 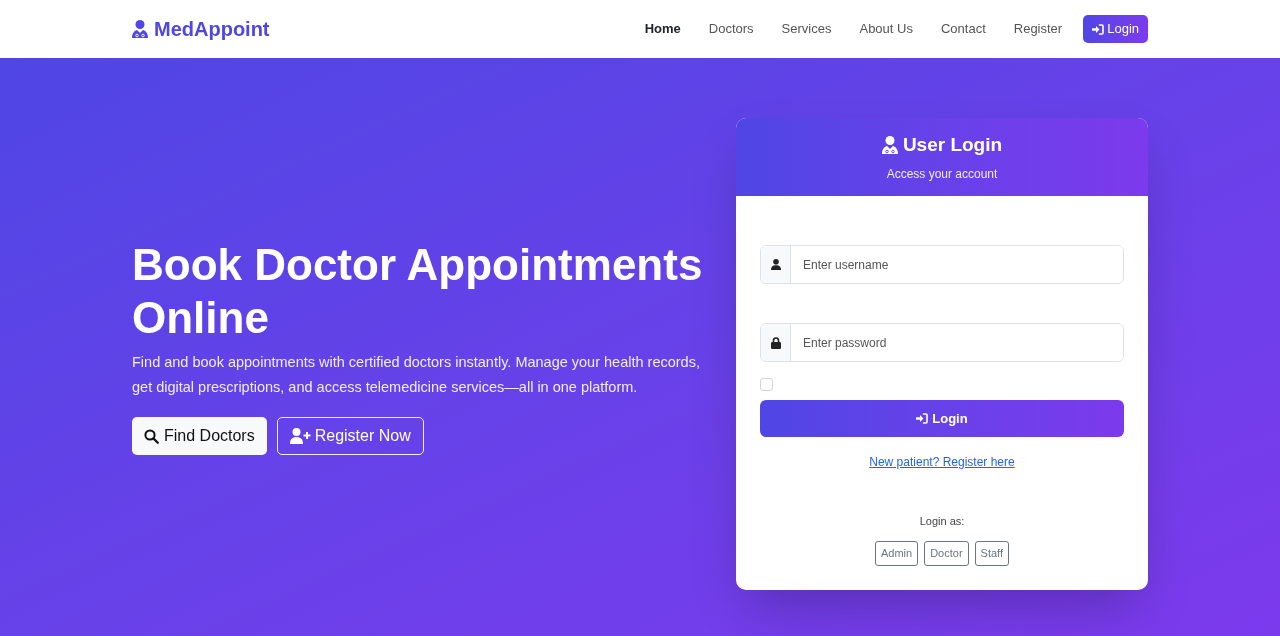 I want to click on login-button: Login, so click(x=1115, y=29).